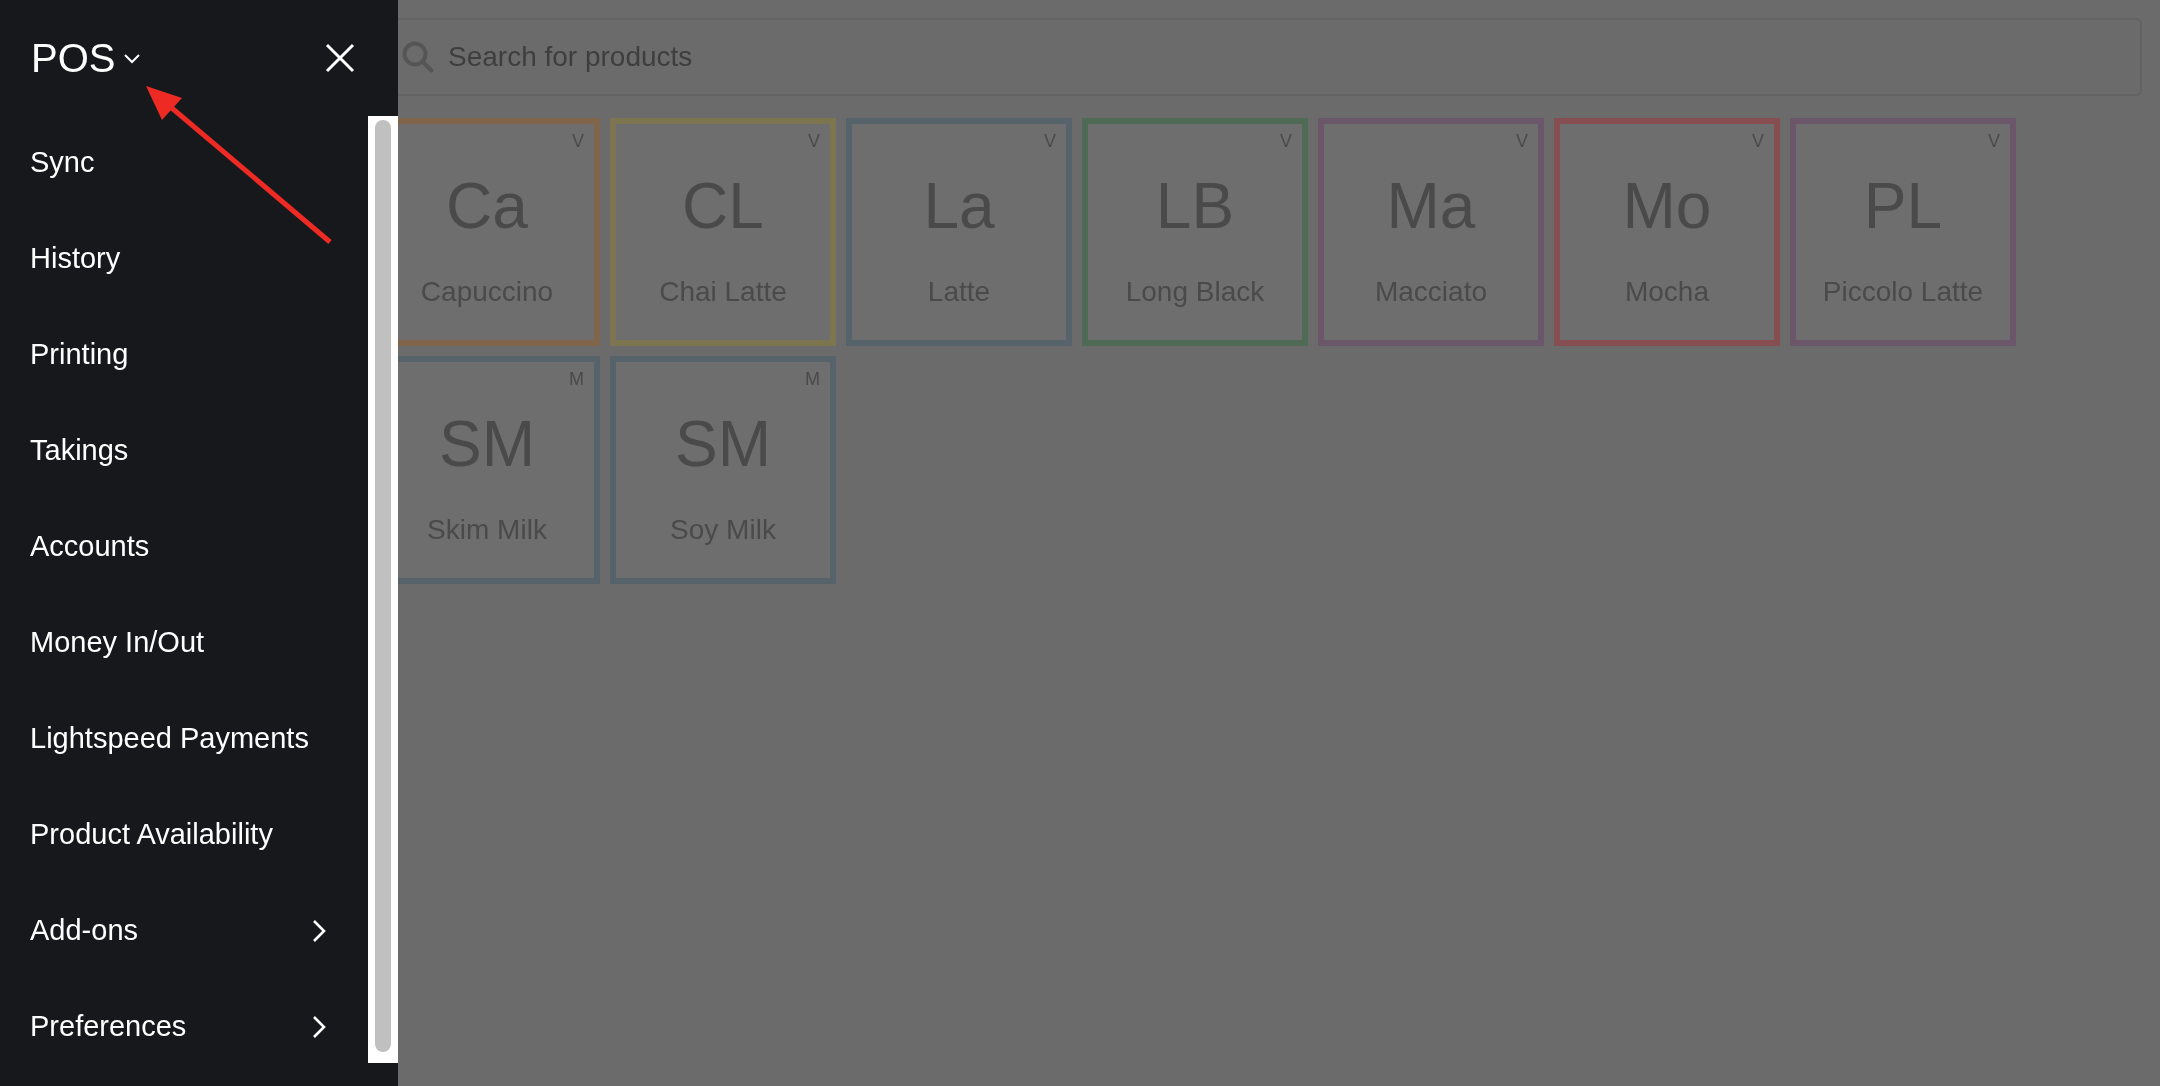 Image resolution: width=2160 pixels, height=1086 pixels. I want to click on menu-item: Add-ons, so click(184, 931).